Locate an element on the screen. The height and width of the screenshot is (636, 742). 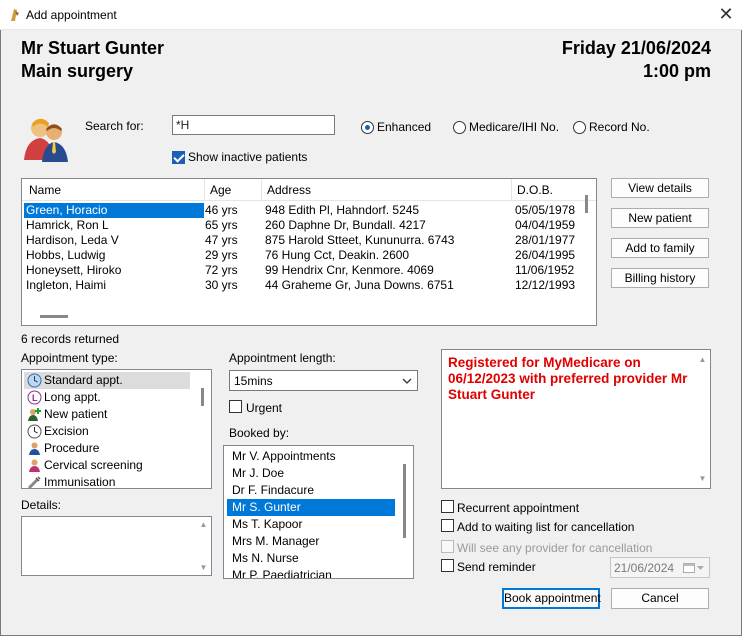
book-appointment-button: Book appointment is located at coordinates (551, 598).